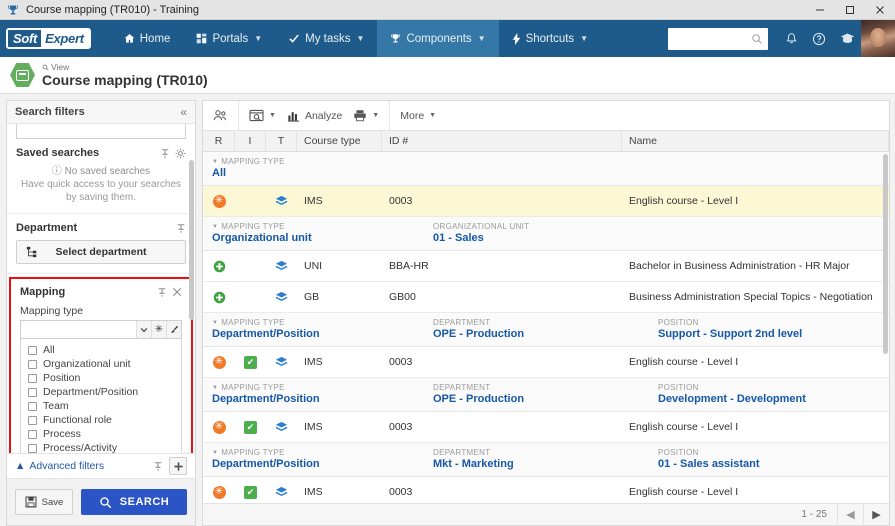 Image resolution: width=895 pixels, height=526 pixels. Describe the element at coordinates (101, 131) in the screenshot. I see `partial-filter-input` at that location.